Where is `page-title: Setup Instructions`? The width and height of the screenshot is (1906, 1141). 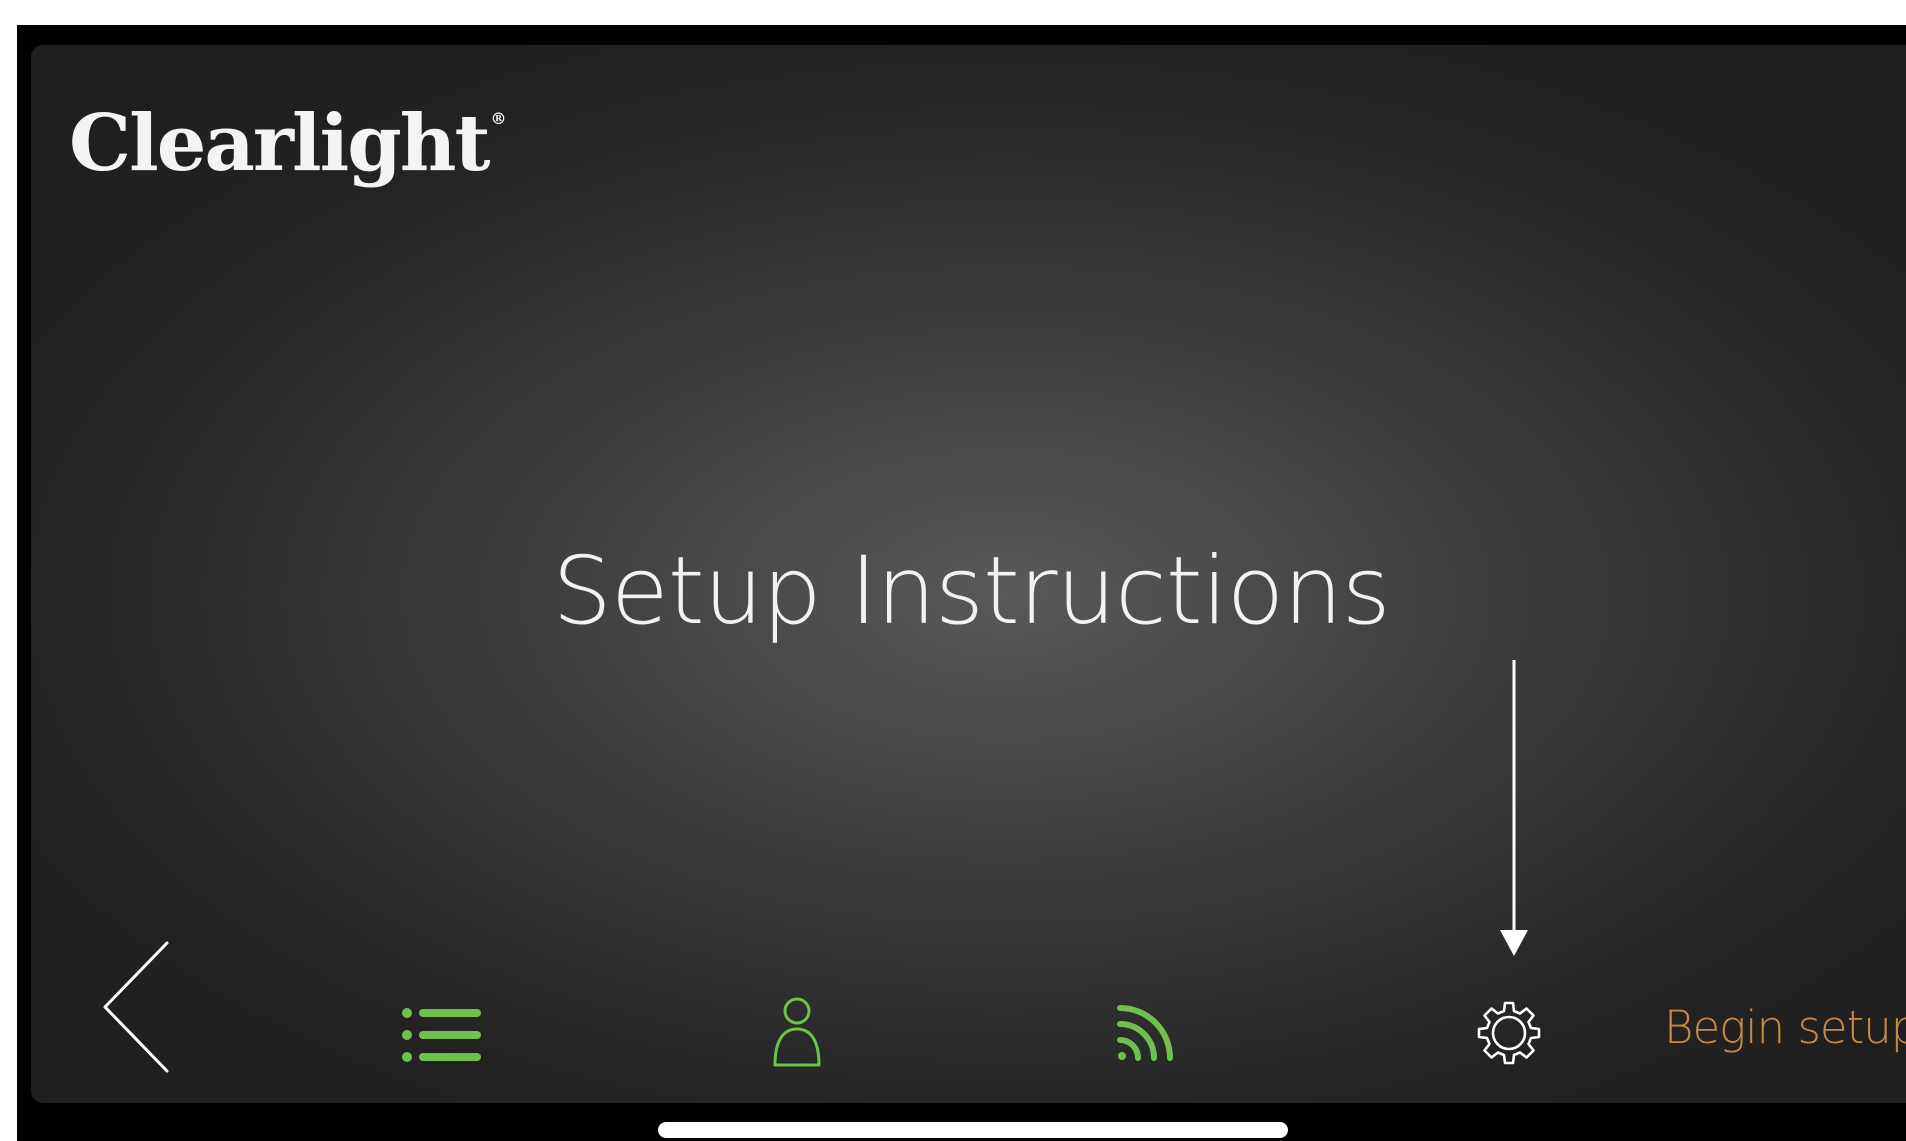
page-title: Setup Instructions is located at coordinates (971, 591).